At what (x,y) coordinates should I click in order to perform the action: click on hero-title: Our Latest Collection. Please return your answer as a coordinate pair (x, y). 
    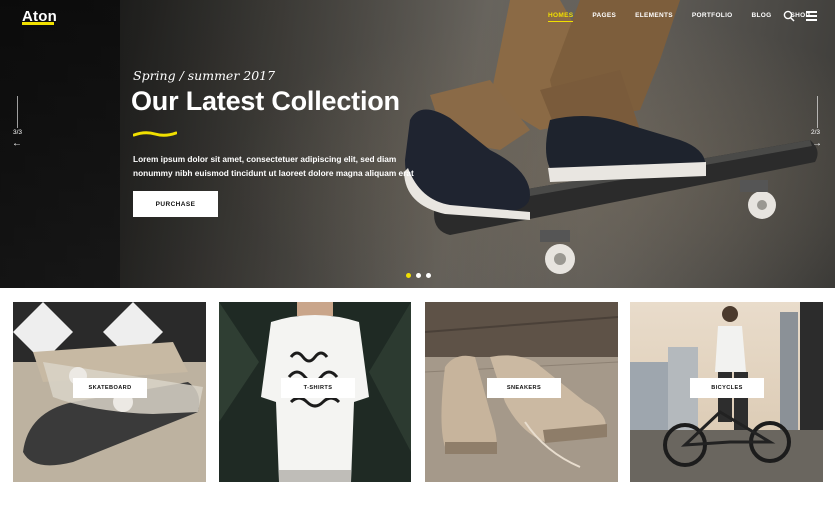
    Looking at the image, I should click on (265, 101).